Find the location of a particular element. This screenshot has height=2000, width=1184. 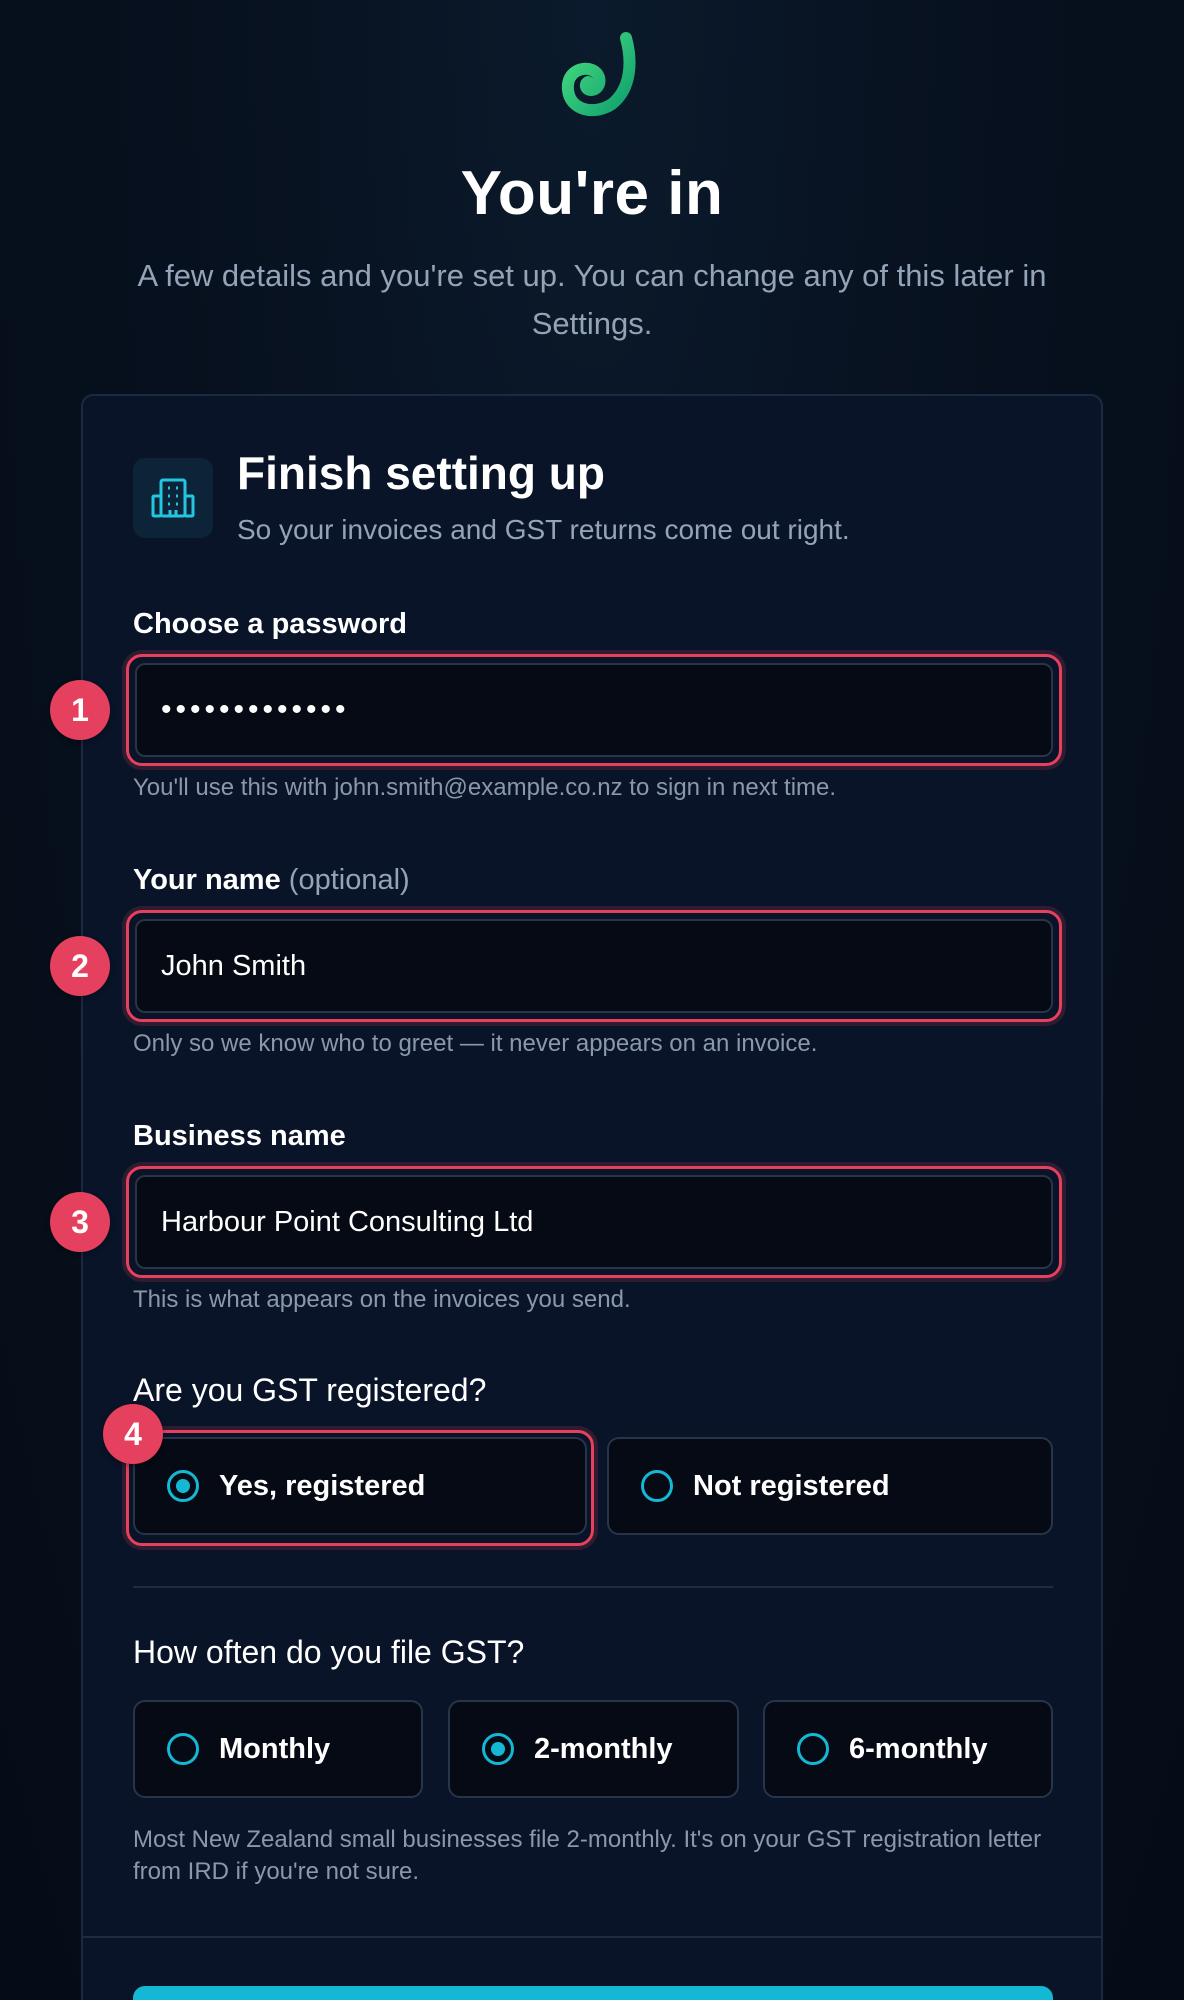

step-marker-3: 3 is located at coordinates (80, 1222).